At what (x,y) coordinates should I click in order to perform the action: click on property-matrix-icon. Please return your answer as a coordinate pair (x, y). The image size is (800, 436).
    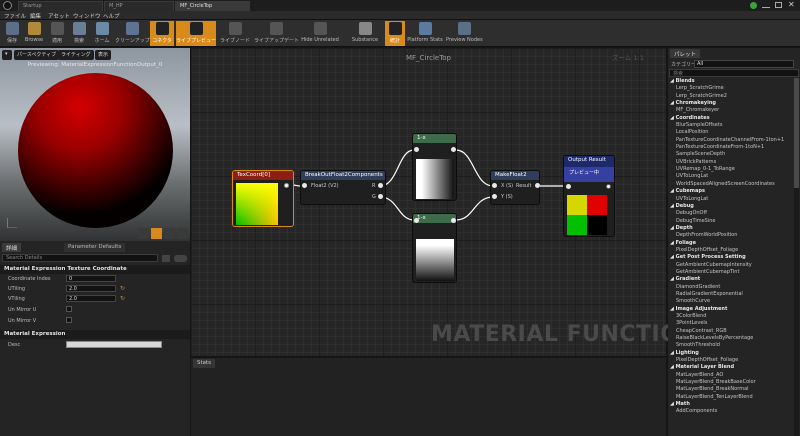
    Looking at the image, I should click on (166, 258).